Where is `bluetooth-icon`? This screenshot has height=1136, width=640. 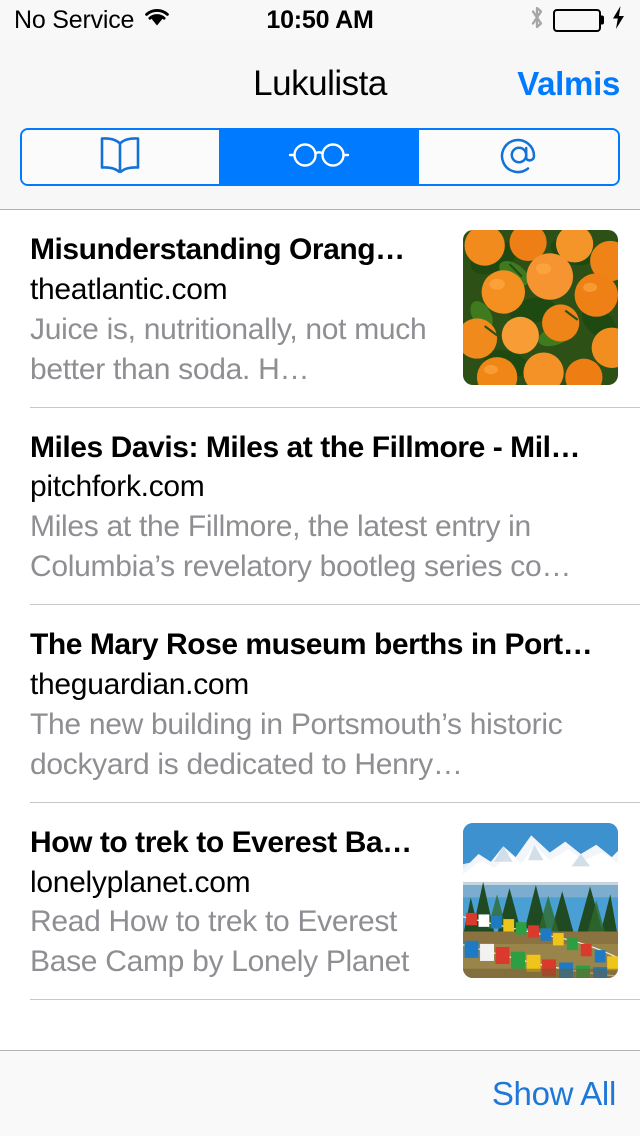
bluetooth-icon is located at coordinates (537, 20).